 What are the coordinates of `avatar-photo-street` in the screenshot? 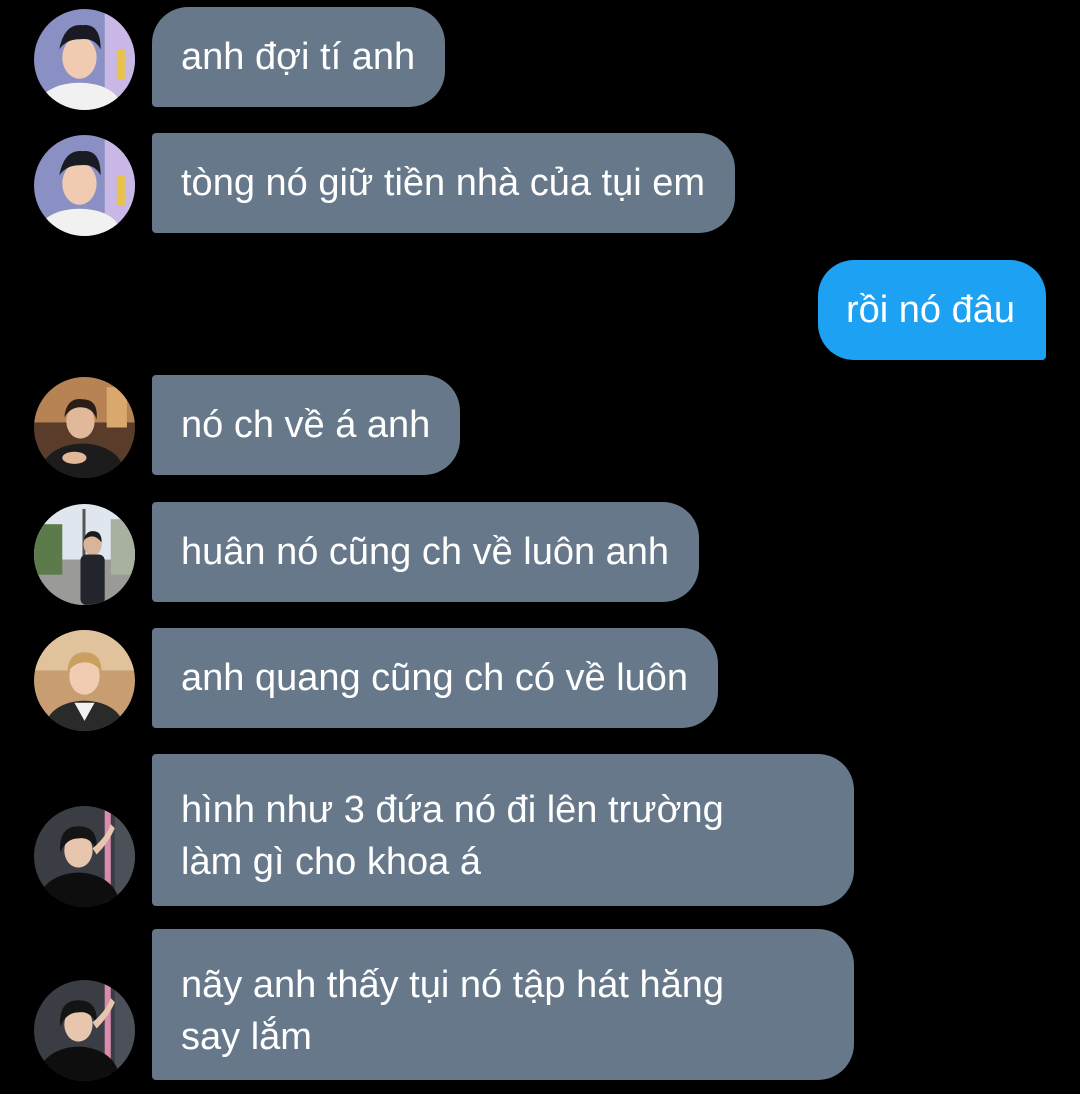 It's located at (84, 554).